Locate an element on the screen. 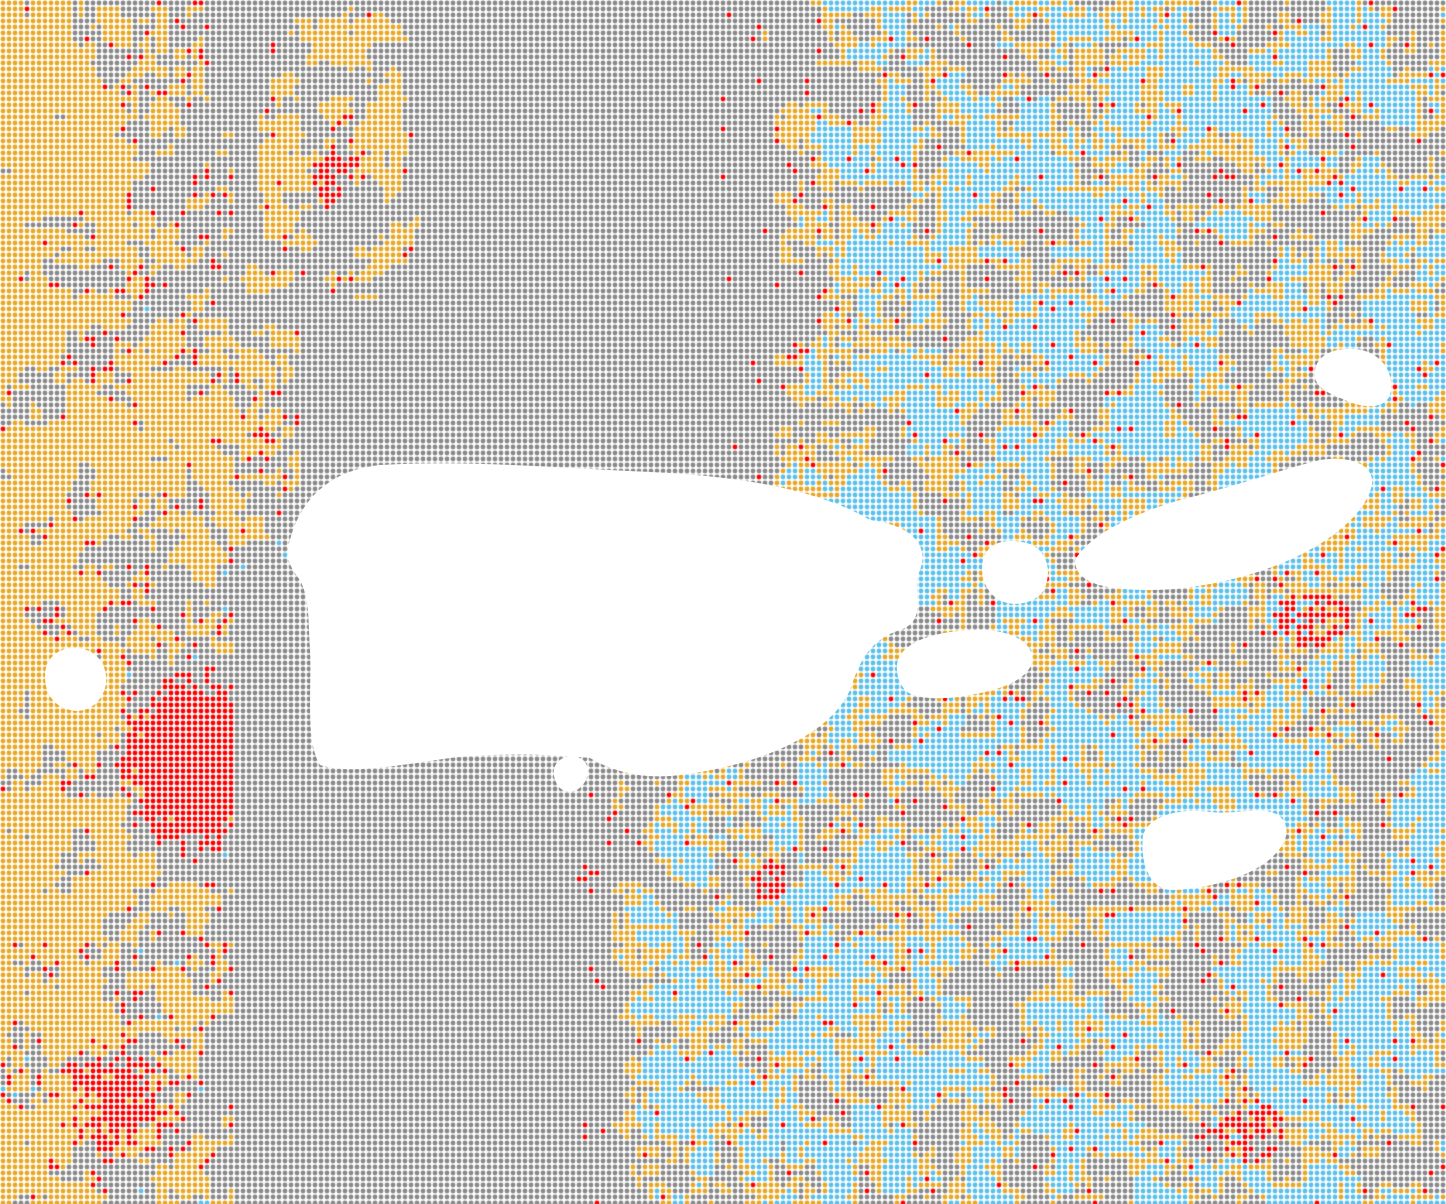 This screenshot has height=1204, width=1446. islet-mid is located at coordinates (1015, 572).